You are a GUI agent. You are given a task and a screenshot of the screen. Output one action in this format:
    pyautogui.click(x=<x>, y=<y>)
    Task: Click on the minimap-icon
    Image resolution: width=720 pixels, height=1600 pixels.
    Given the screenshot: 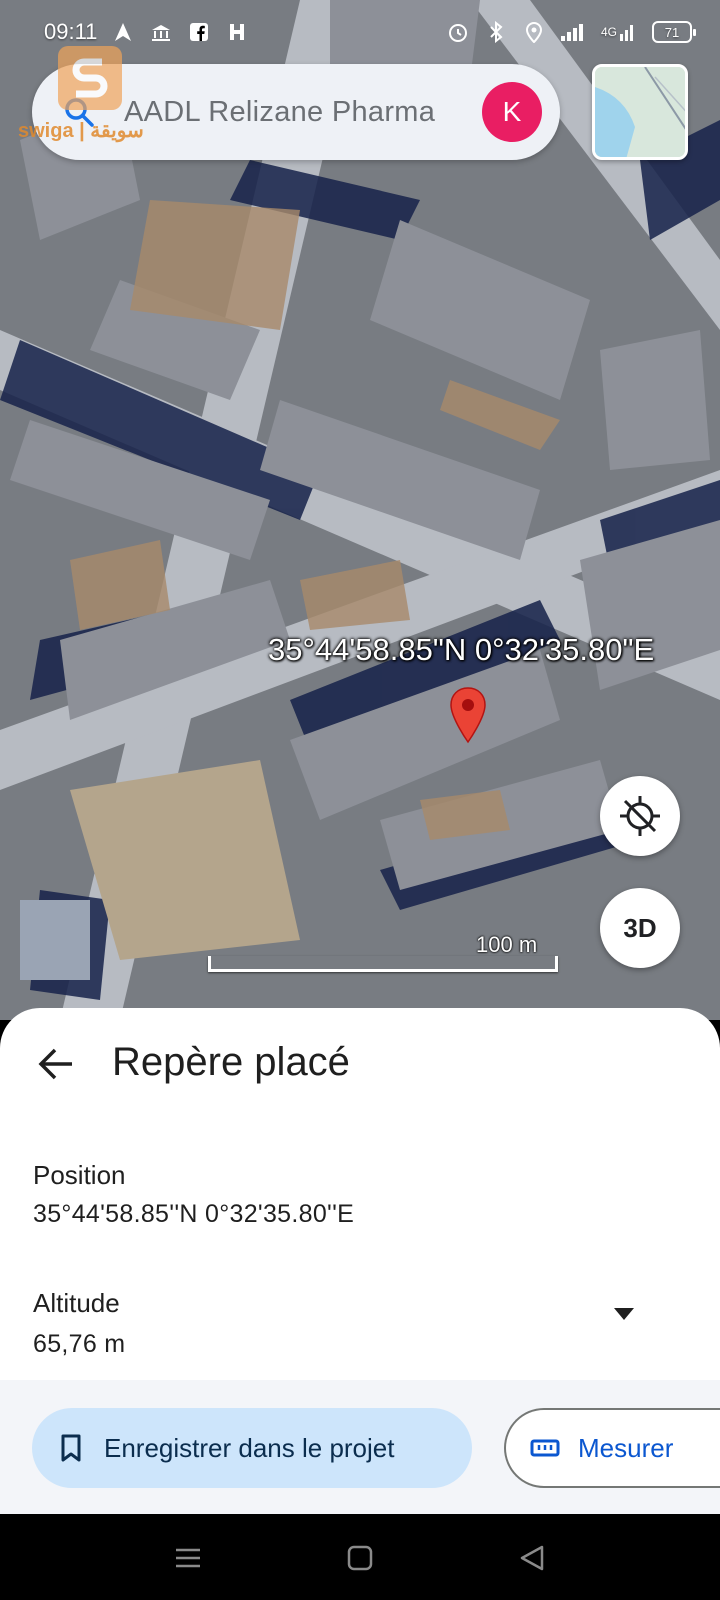 What is the action you would take?
    pyautogui.click(x=640, y=112)
    